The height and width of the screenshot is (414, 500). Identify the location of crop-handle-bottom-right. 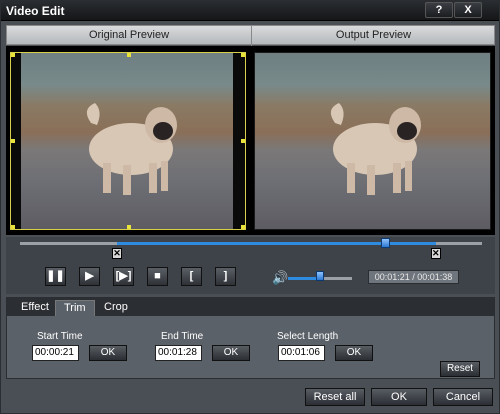
(243, 227).